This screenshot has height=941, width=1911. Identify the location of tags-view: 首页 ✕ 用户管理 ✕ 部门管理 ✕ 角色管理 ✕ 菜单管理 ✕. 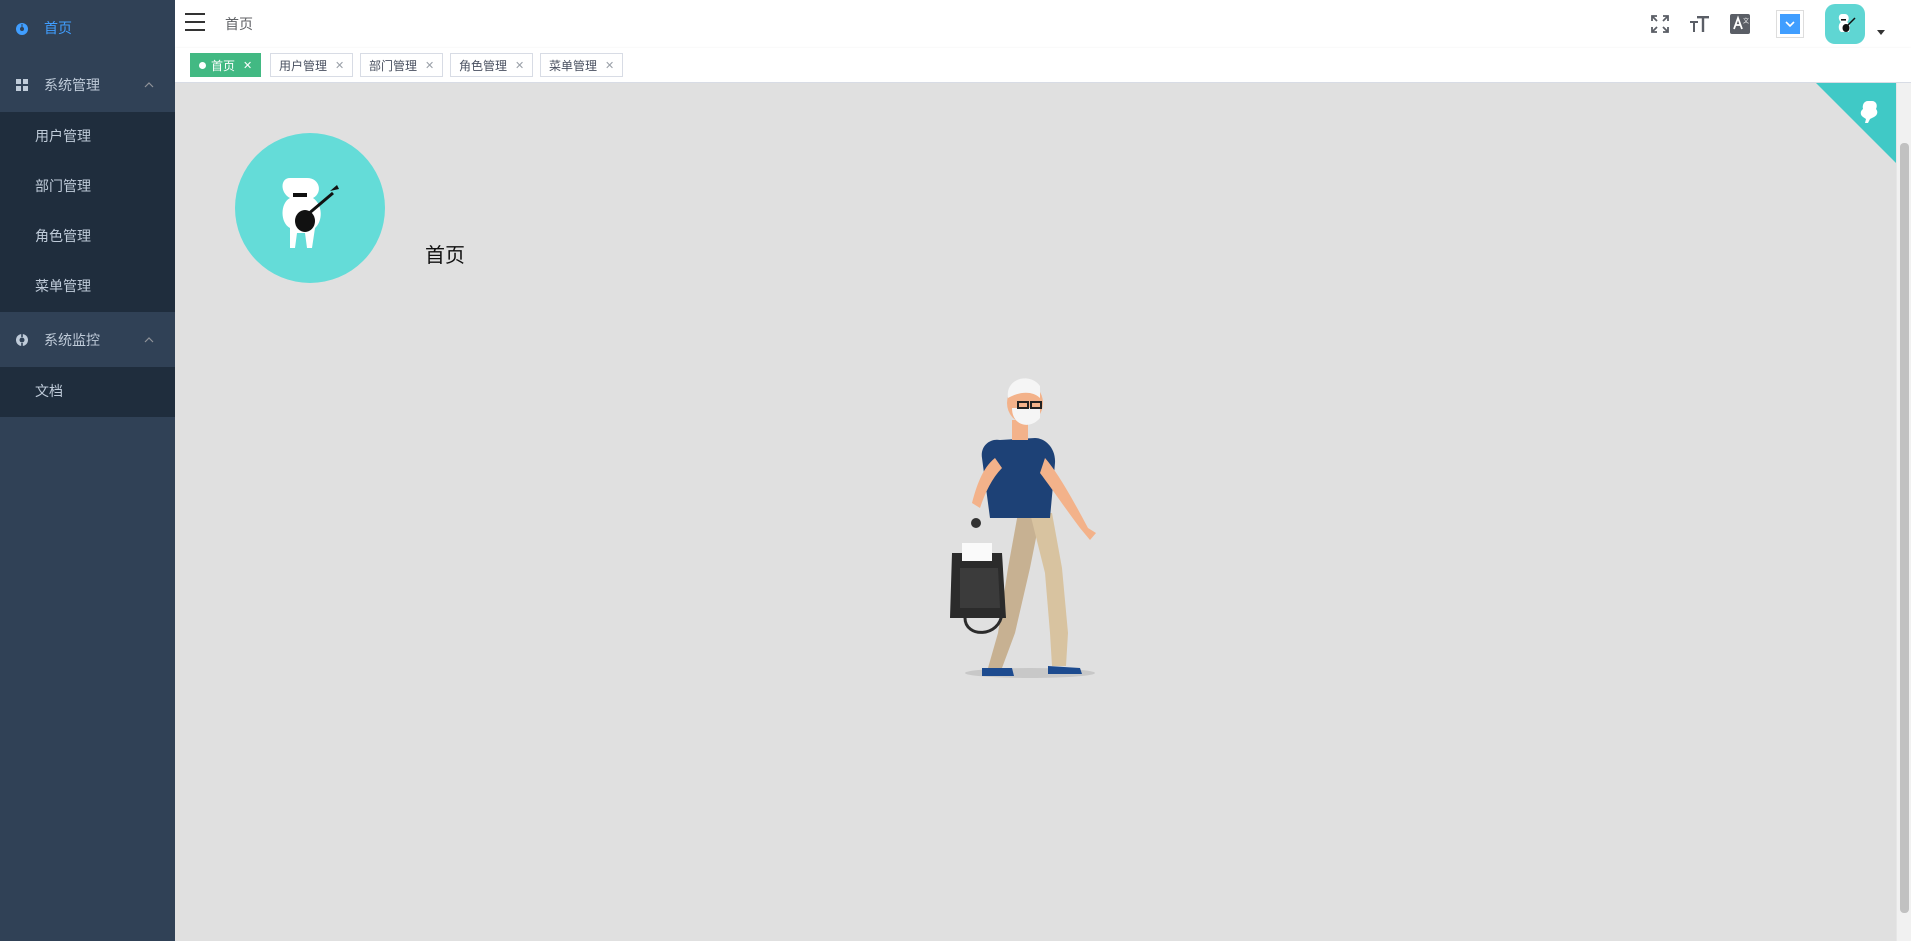
(1043, 65).